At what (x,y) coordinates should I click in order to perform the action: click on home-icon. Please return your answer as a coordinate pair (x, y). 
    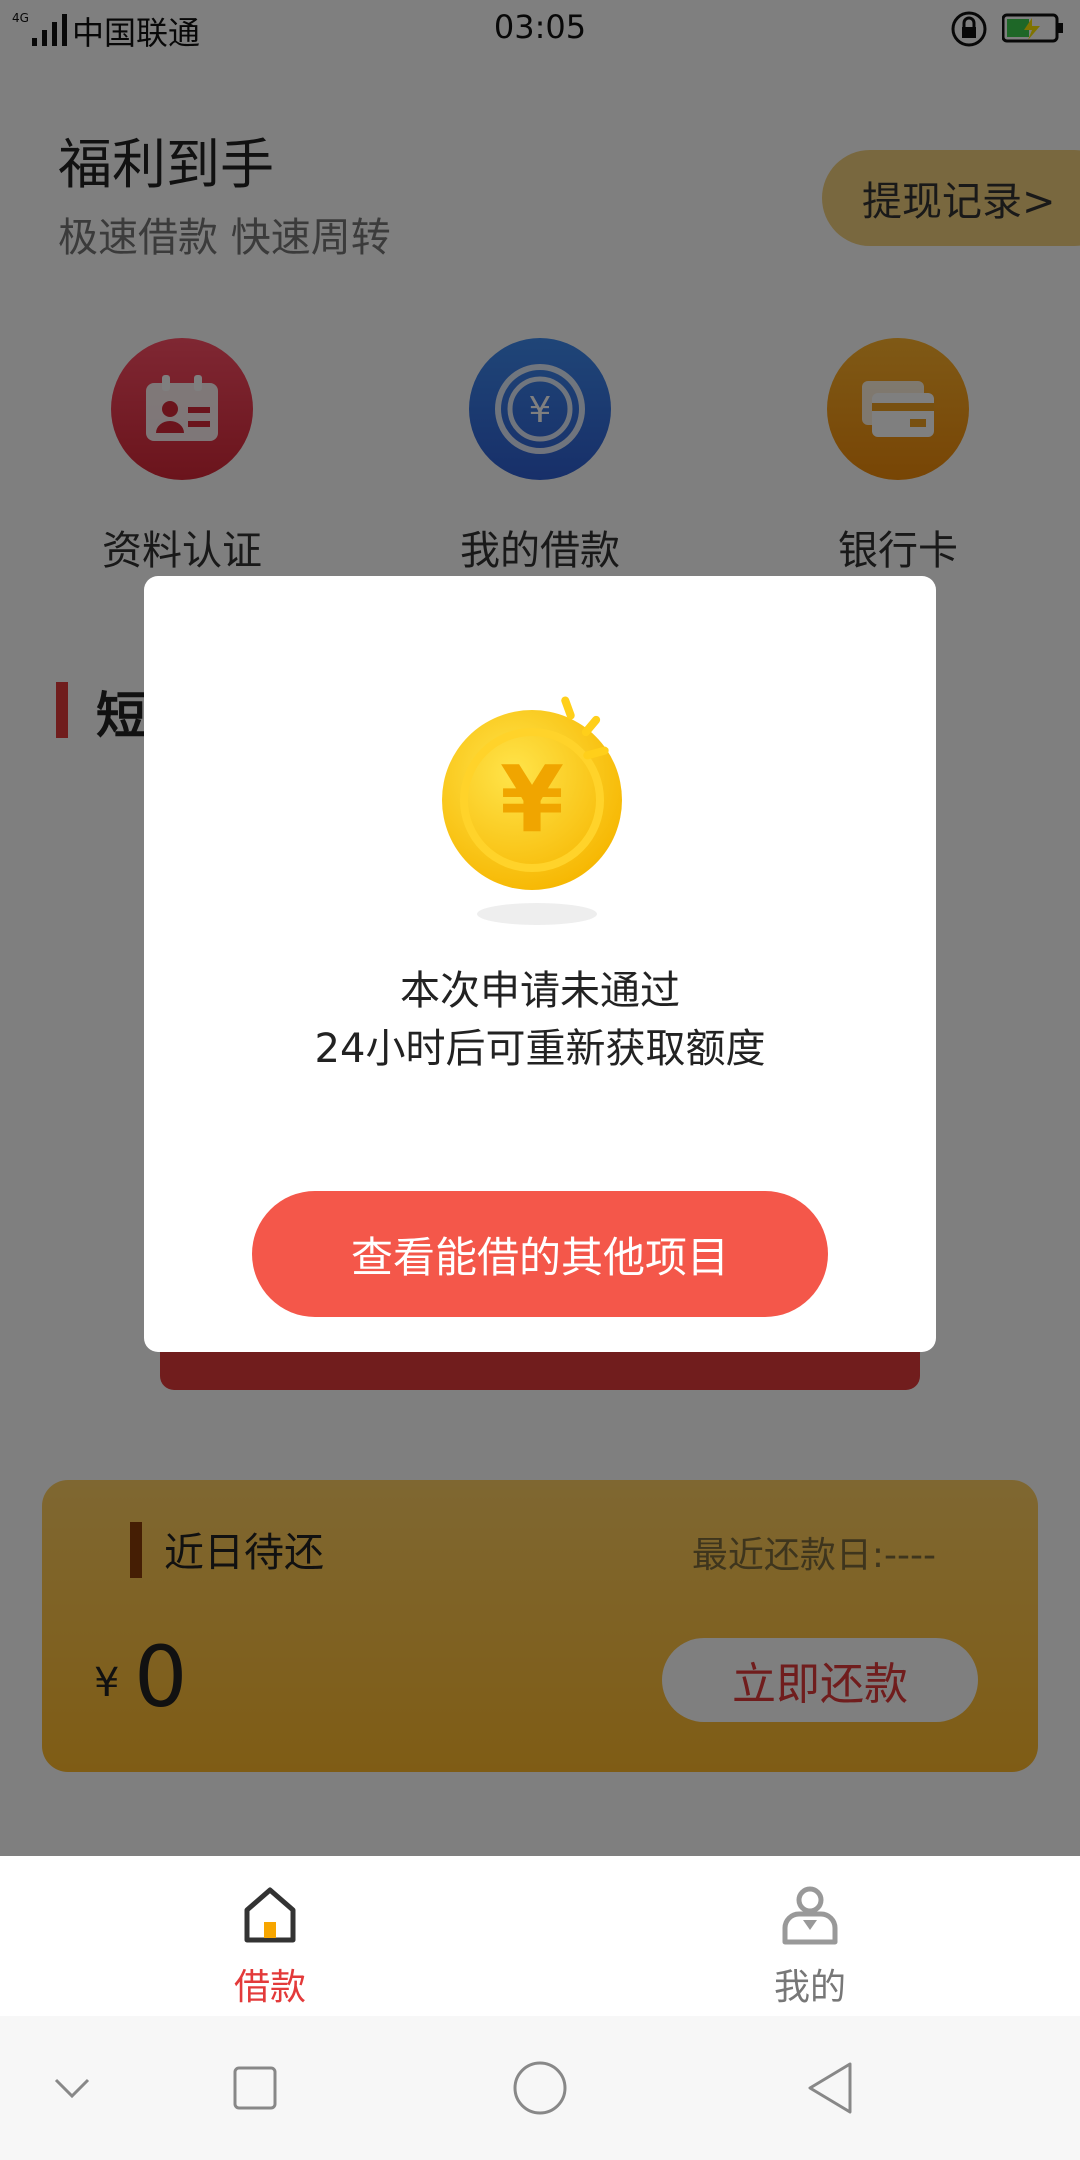
    Looking at the image, I should click on (270, 1915).